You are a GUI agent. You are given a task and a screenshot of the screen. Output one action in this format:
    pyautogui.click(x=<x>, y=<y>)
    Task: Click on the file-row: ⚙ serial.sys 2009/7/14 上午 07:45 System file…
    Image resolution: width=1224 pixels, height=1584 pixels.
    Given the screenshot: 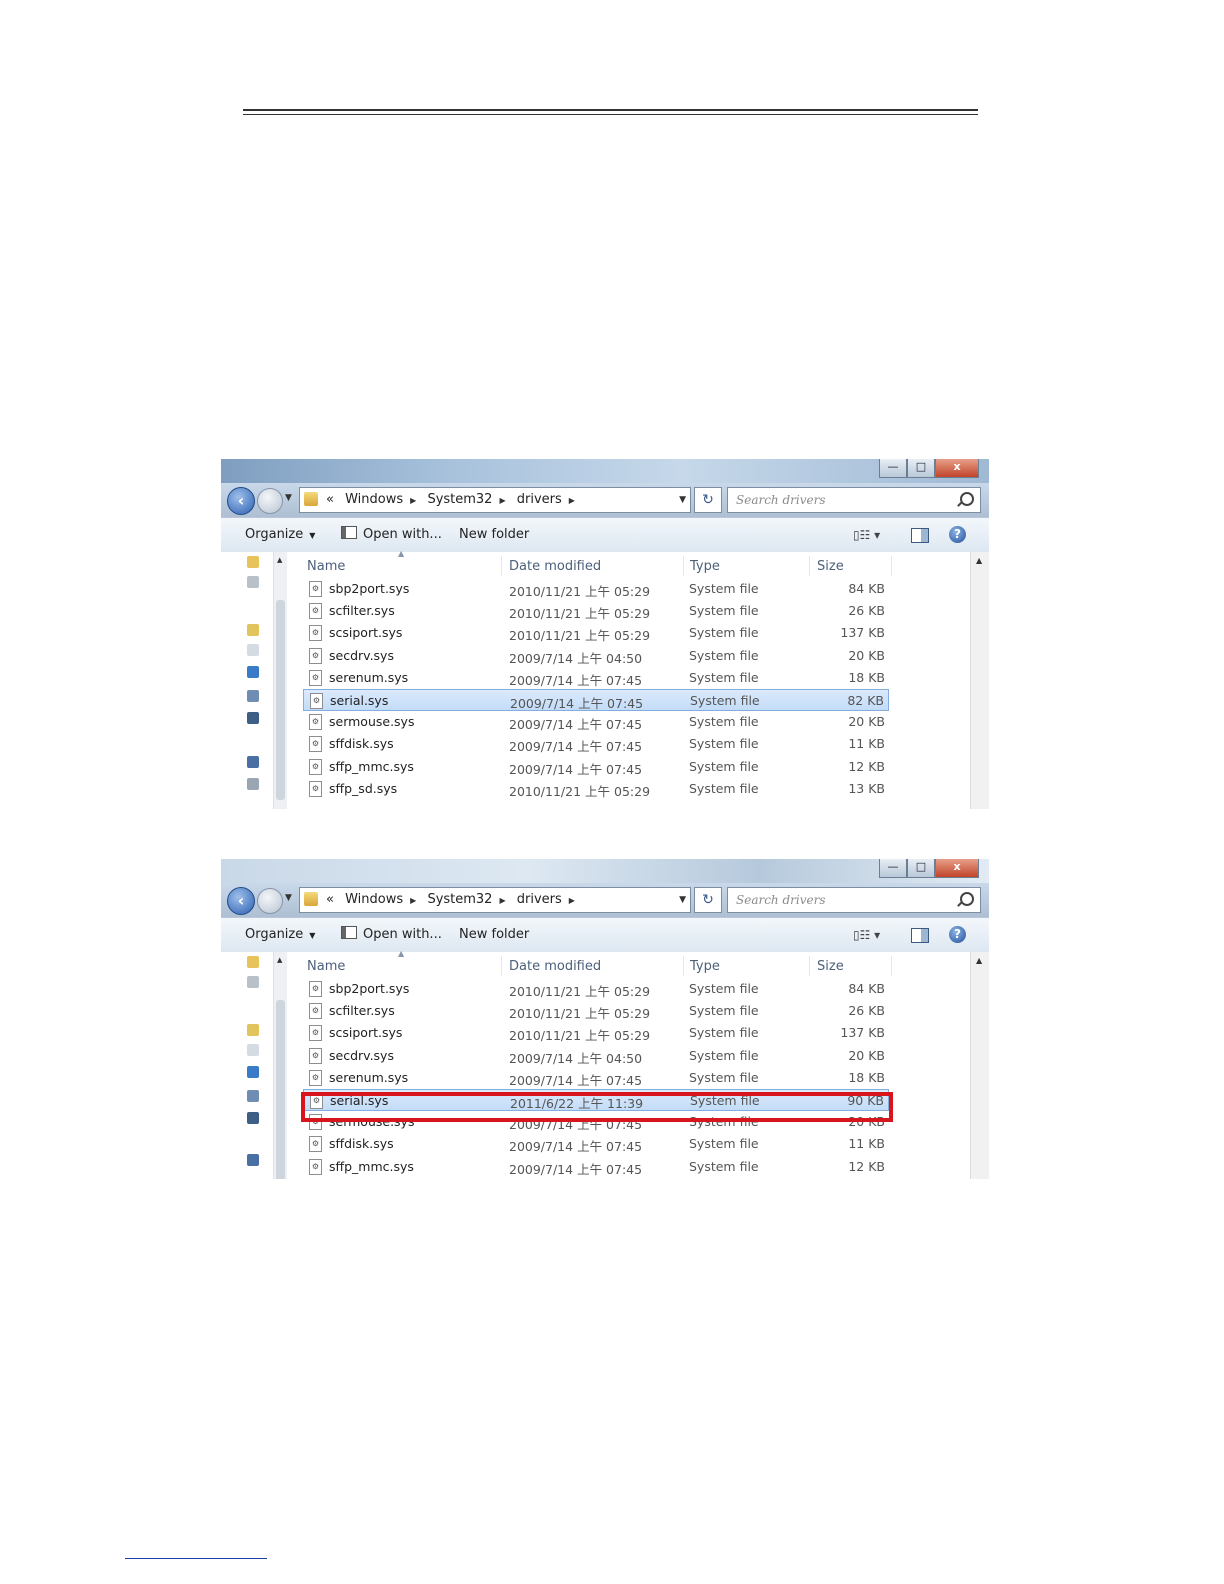 What is the action you would take?
    pyautogui.click(x=596, y=700)
    